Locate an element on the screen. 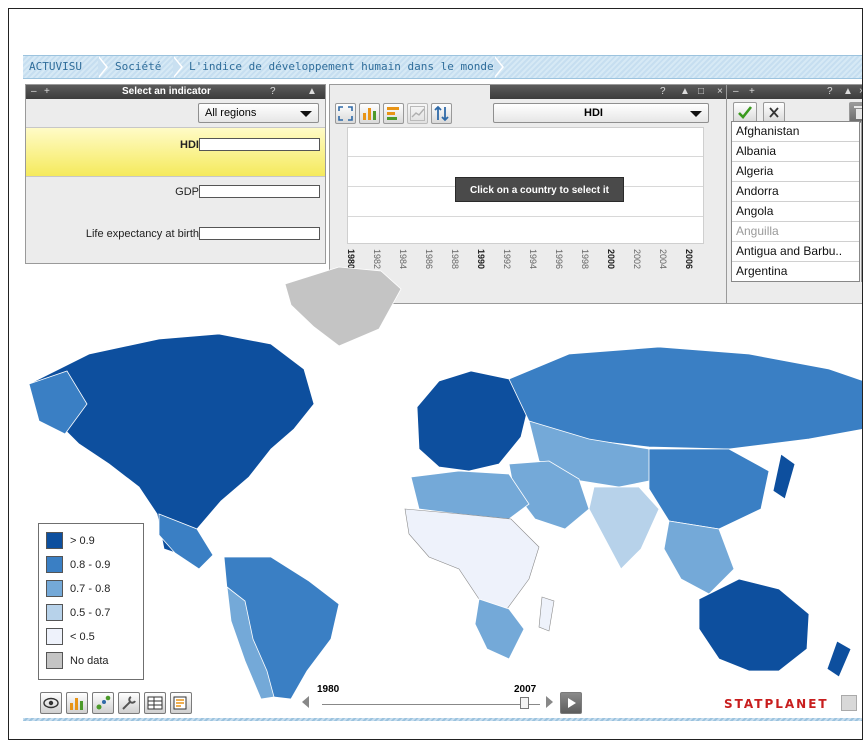 The width and height of the screenshot is (867, 747). fullscreen-icon is located at coordinates (849, 703).